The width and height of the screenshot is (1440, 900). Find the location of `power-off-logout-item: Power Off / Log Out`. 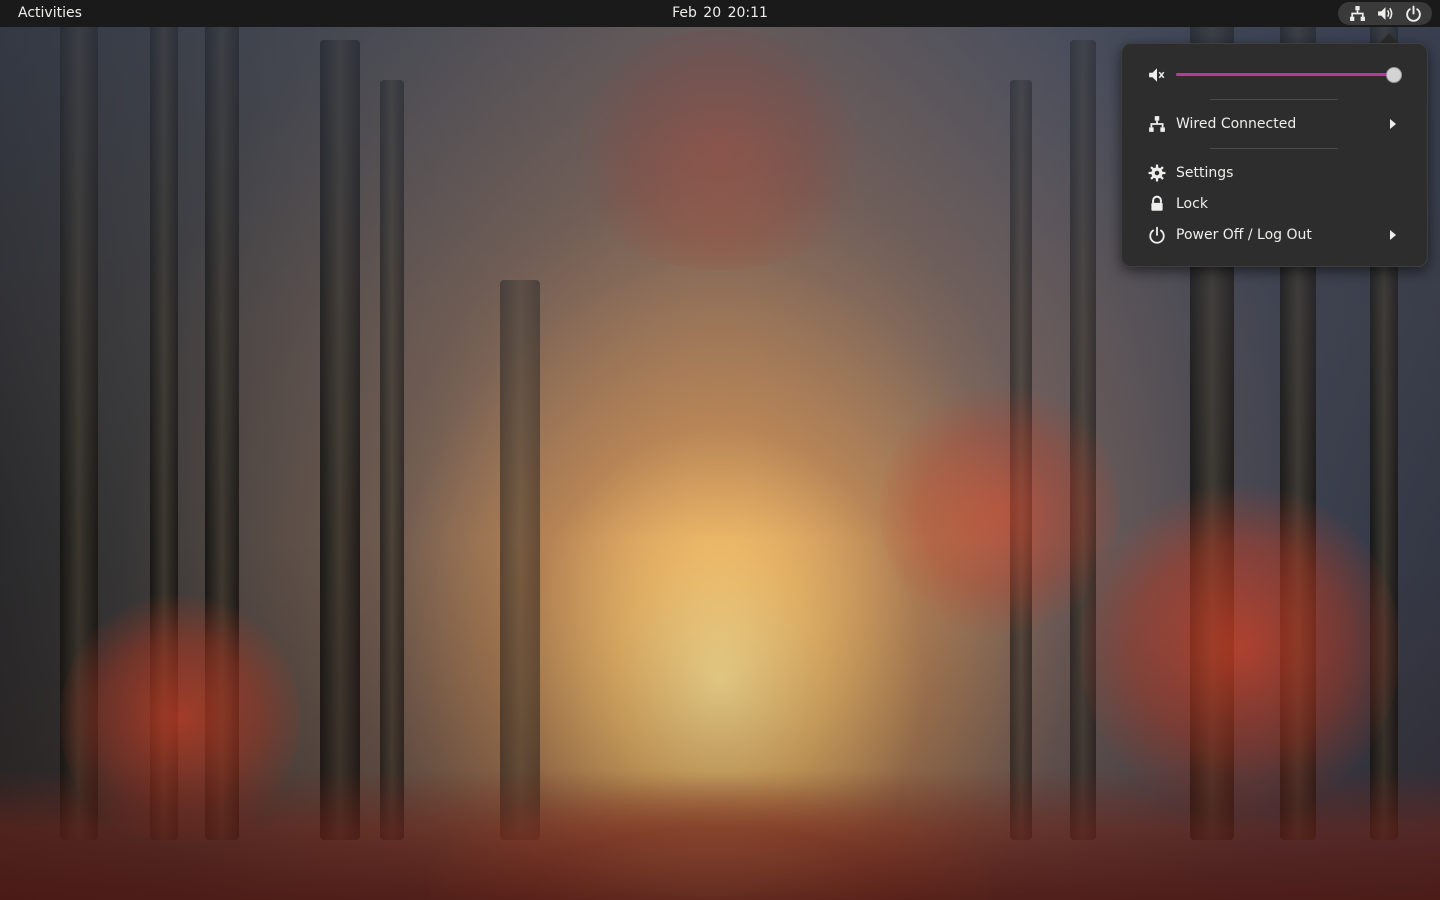

power-off-logout-item: Power Off / Log Out is located at coordinates (1274, 235).